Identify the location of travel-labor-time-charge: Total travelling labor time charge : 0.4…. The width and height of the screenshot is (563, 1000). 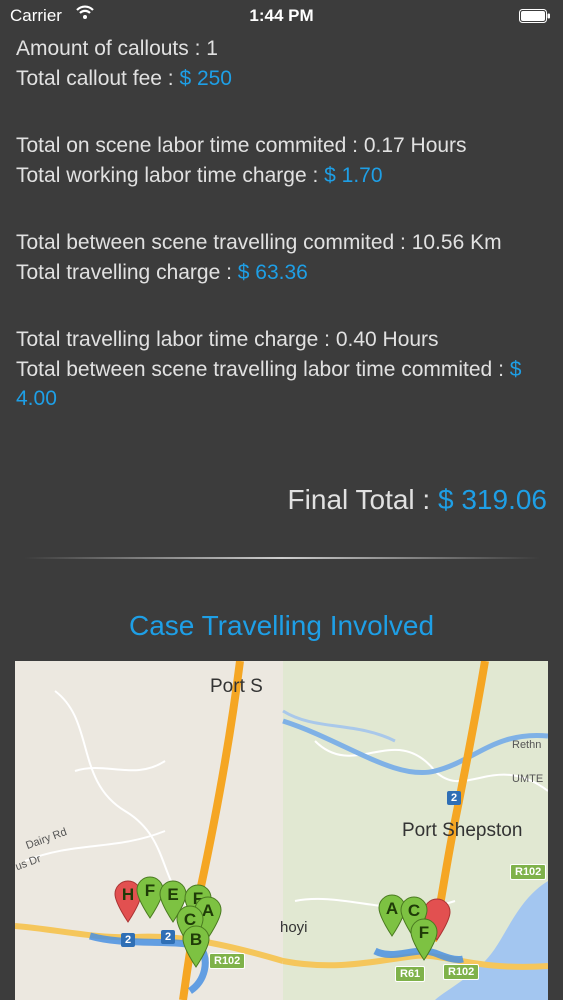
(227, 339).